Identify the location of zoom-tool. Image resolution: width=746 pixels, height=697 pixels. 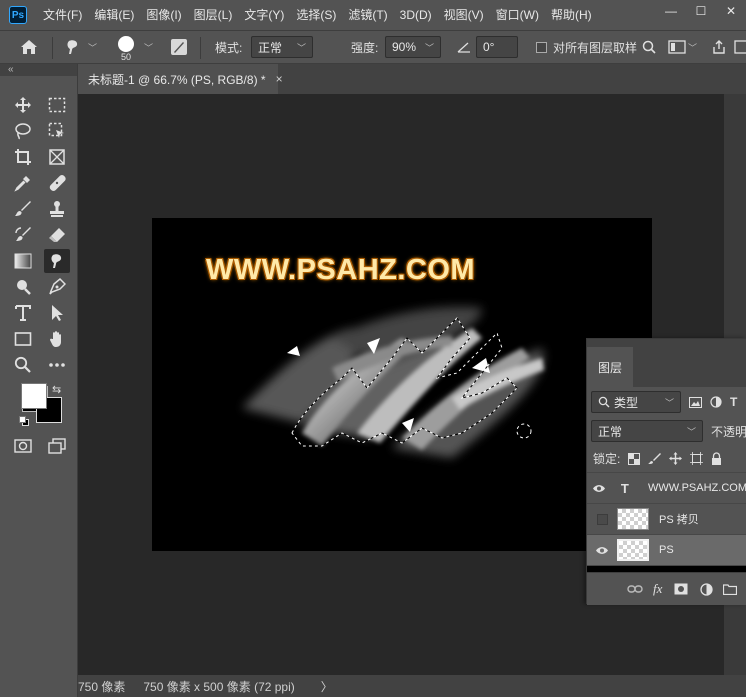
(23, 365).